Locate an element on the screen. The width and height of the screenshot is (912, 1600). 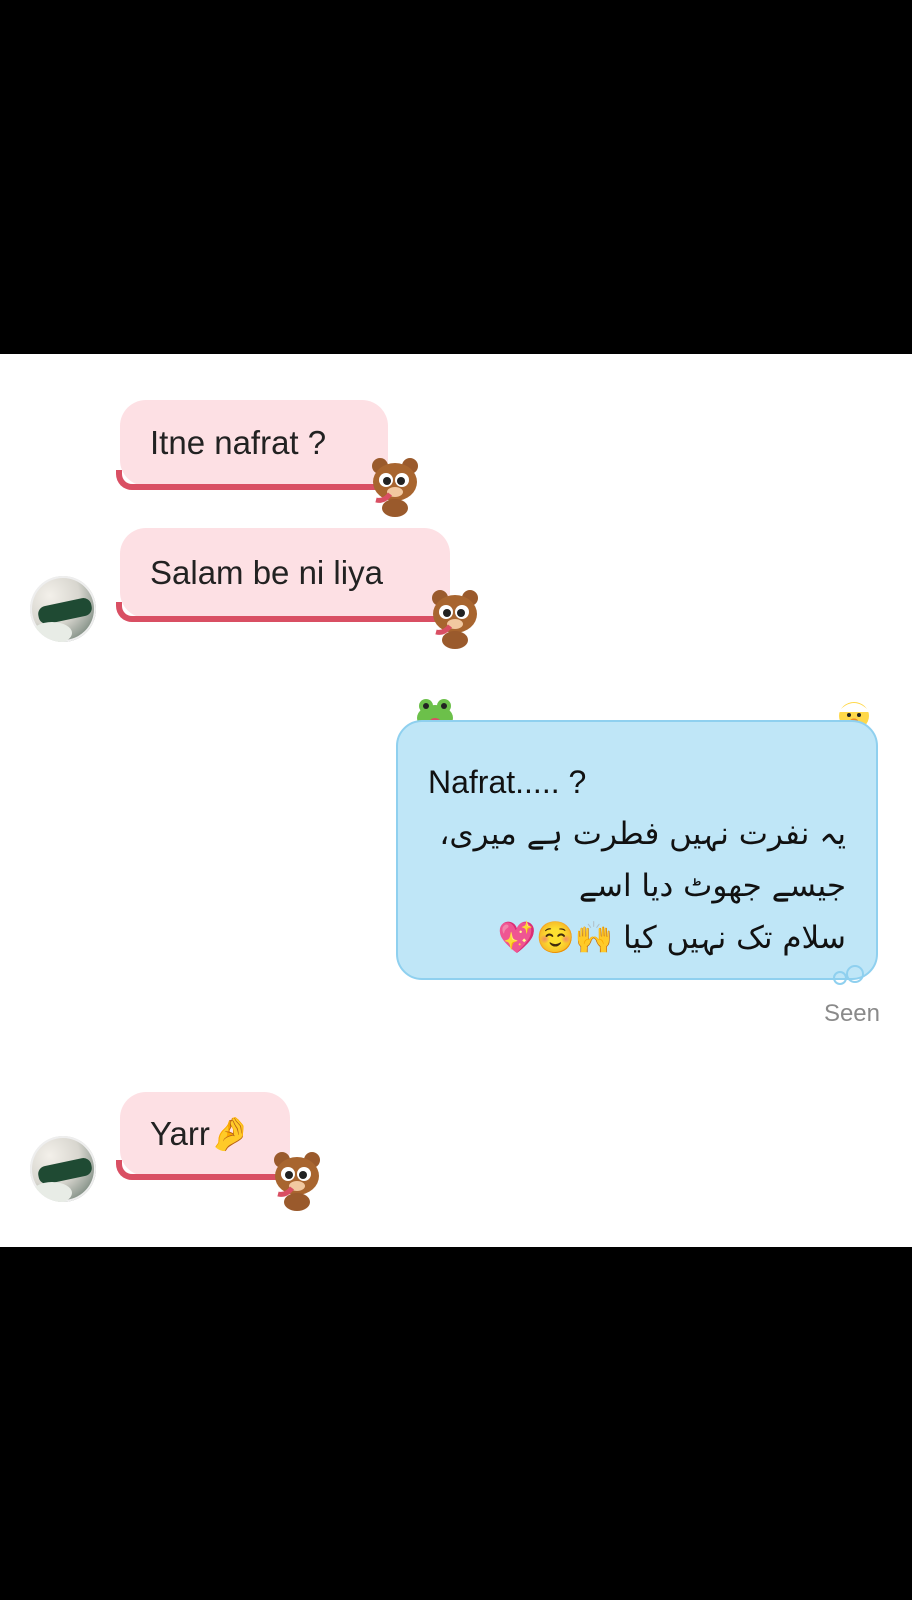
bubbles-icon is located at coordinates (848, 975).